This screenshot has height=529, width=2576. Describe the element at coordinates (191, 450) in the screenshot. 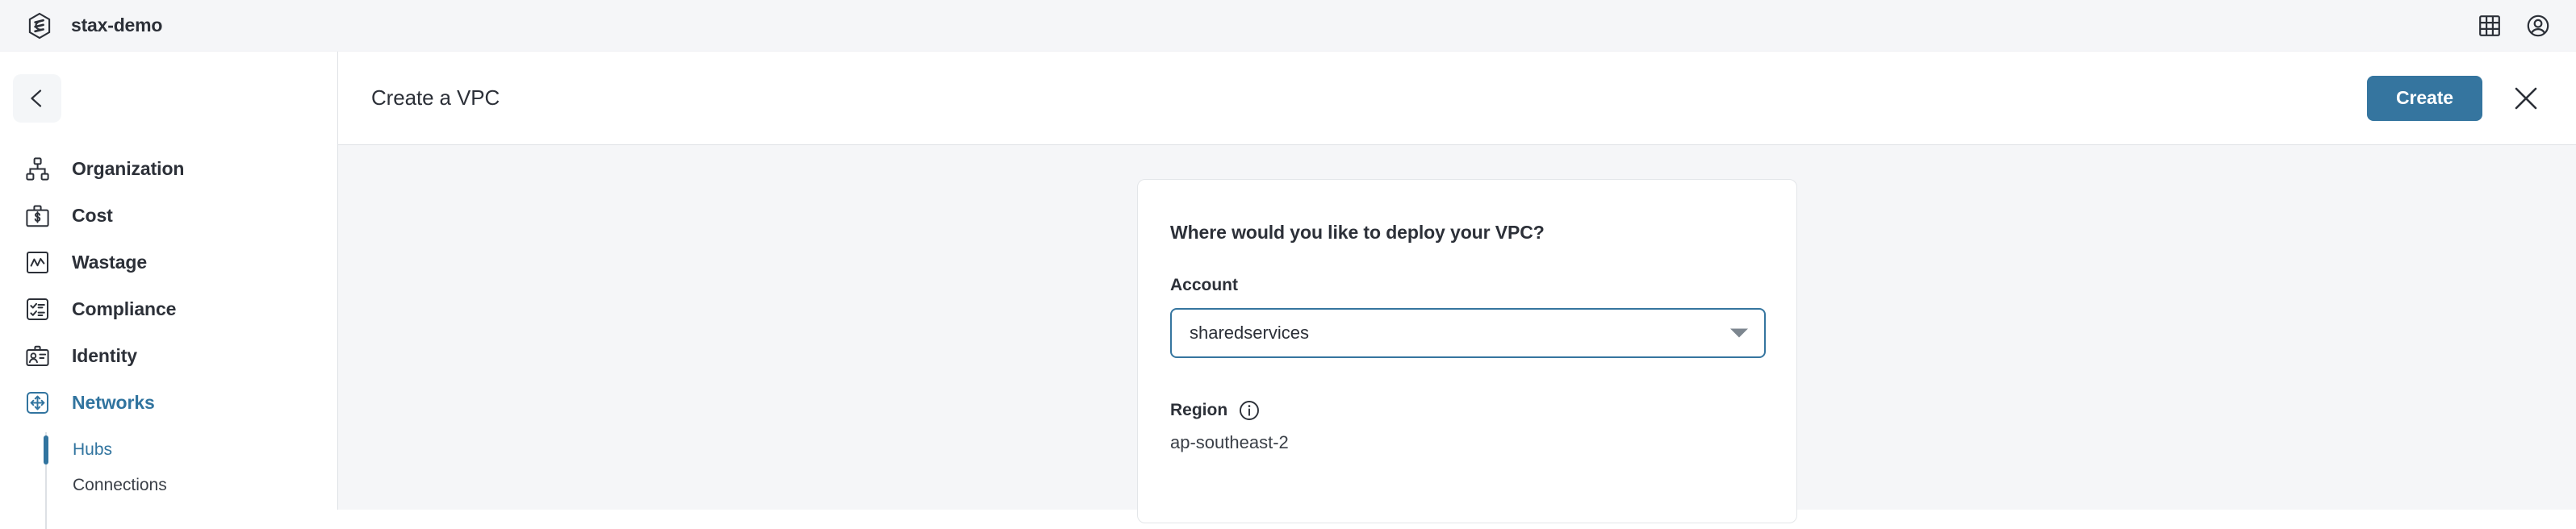

I see `sidebar-subitem-hubs: Hubs` at that location.